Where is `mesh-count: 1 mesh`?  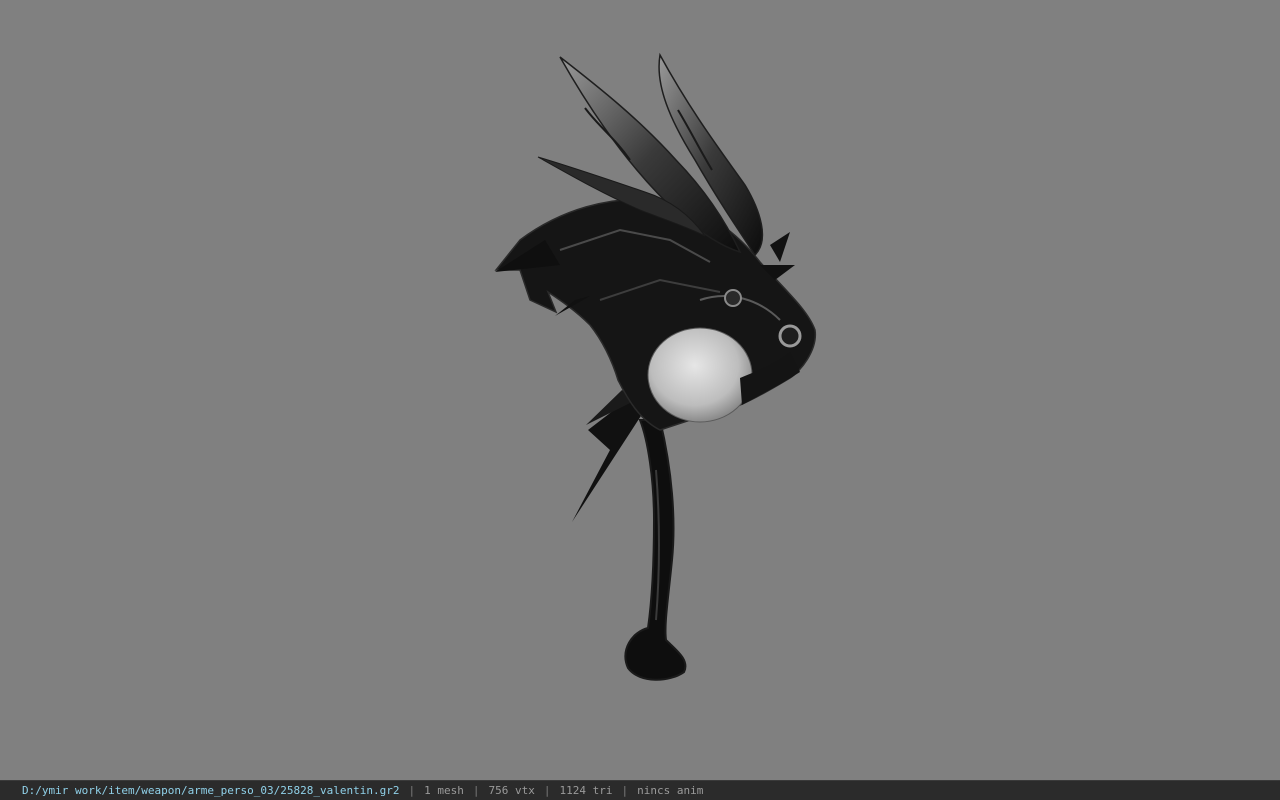 mesh-count: 1 mesh is located at coordinates (444, 790).